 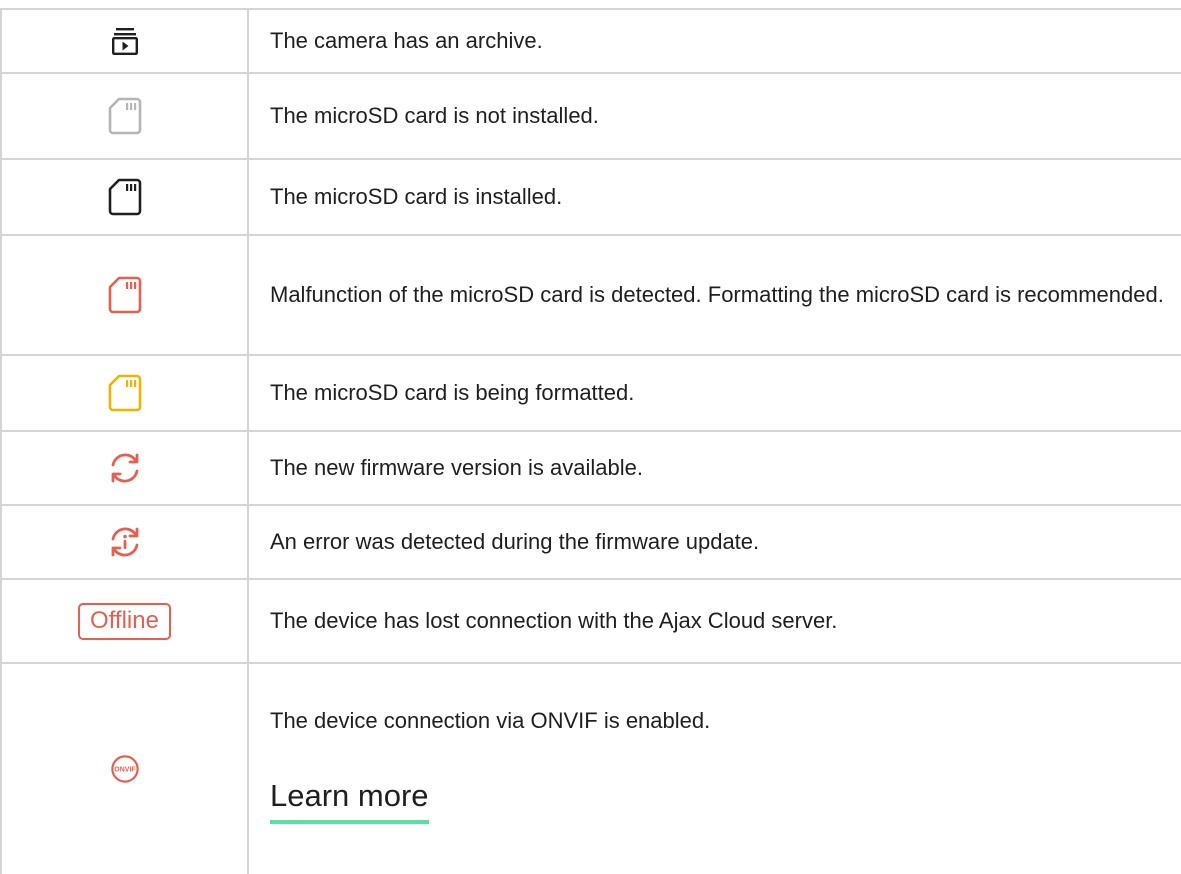 I want to click on table-row: The microSD card is not installed., so click(x=590, y=117).